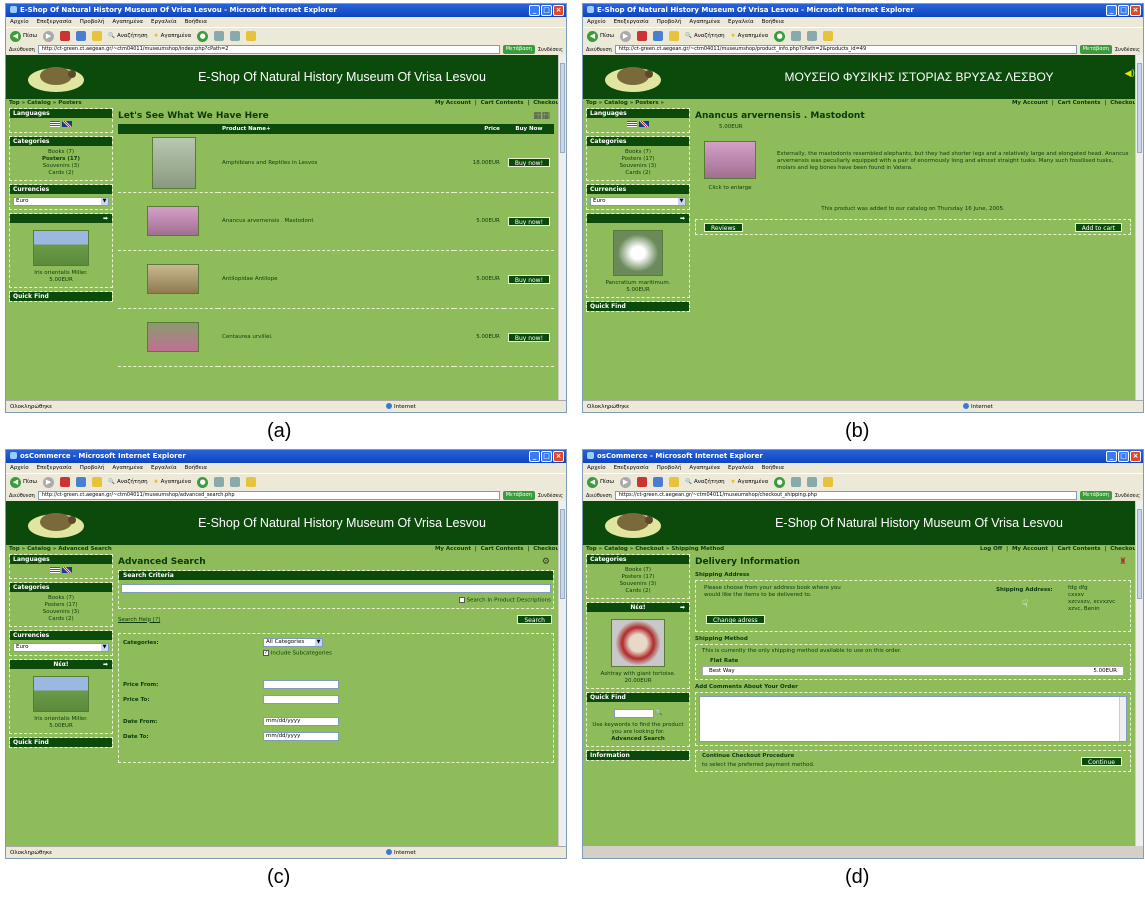  Describe the element at coordinates (638, 283) in the screenshot. I see `new-product-name: Pancratium maritimum.` at that location.